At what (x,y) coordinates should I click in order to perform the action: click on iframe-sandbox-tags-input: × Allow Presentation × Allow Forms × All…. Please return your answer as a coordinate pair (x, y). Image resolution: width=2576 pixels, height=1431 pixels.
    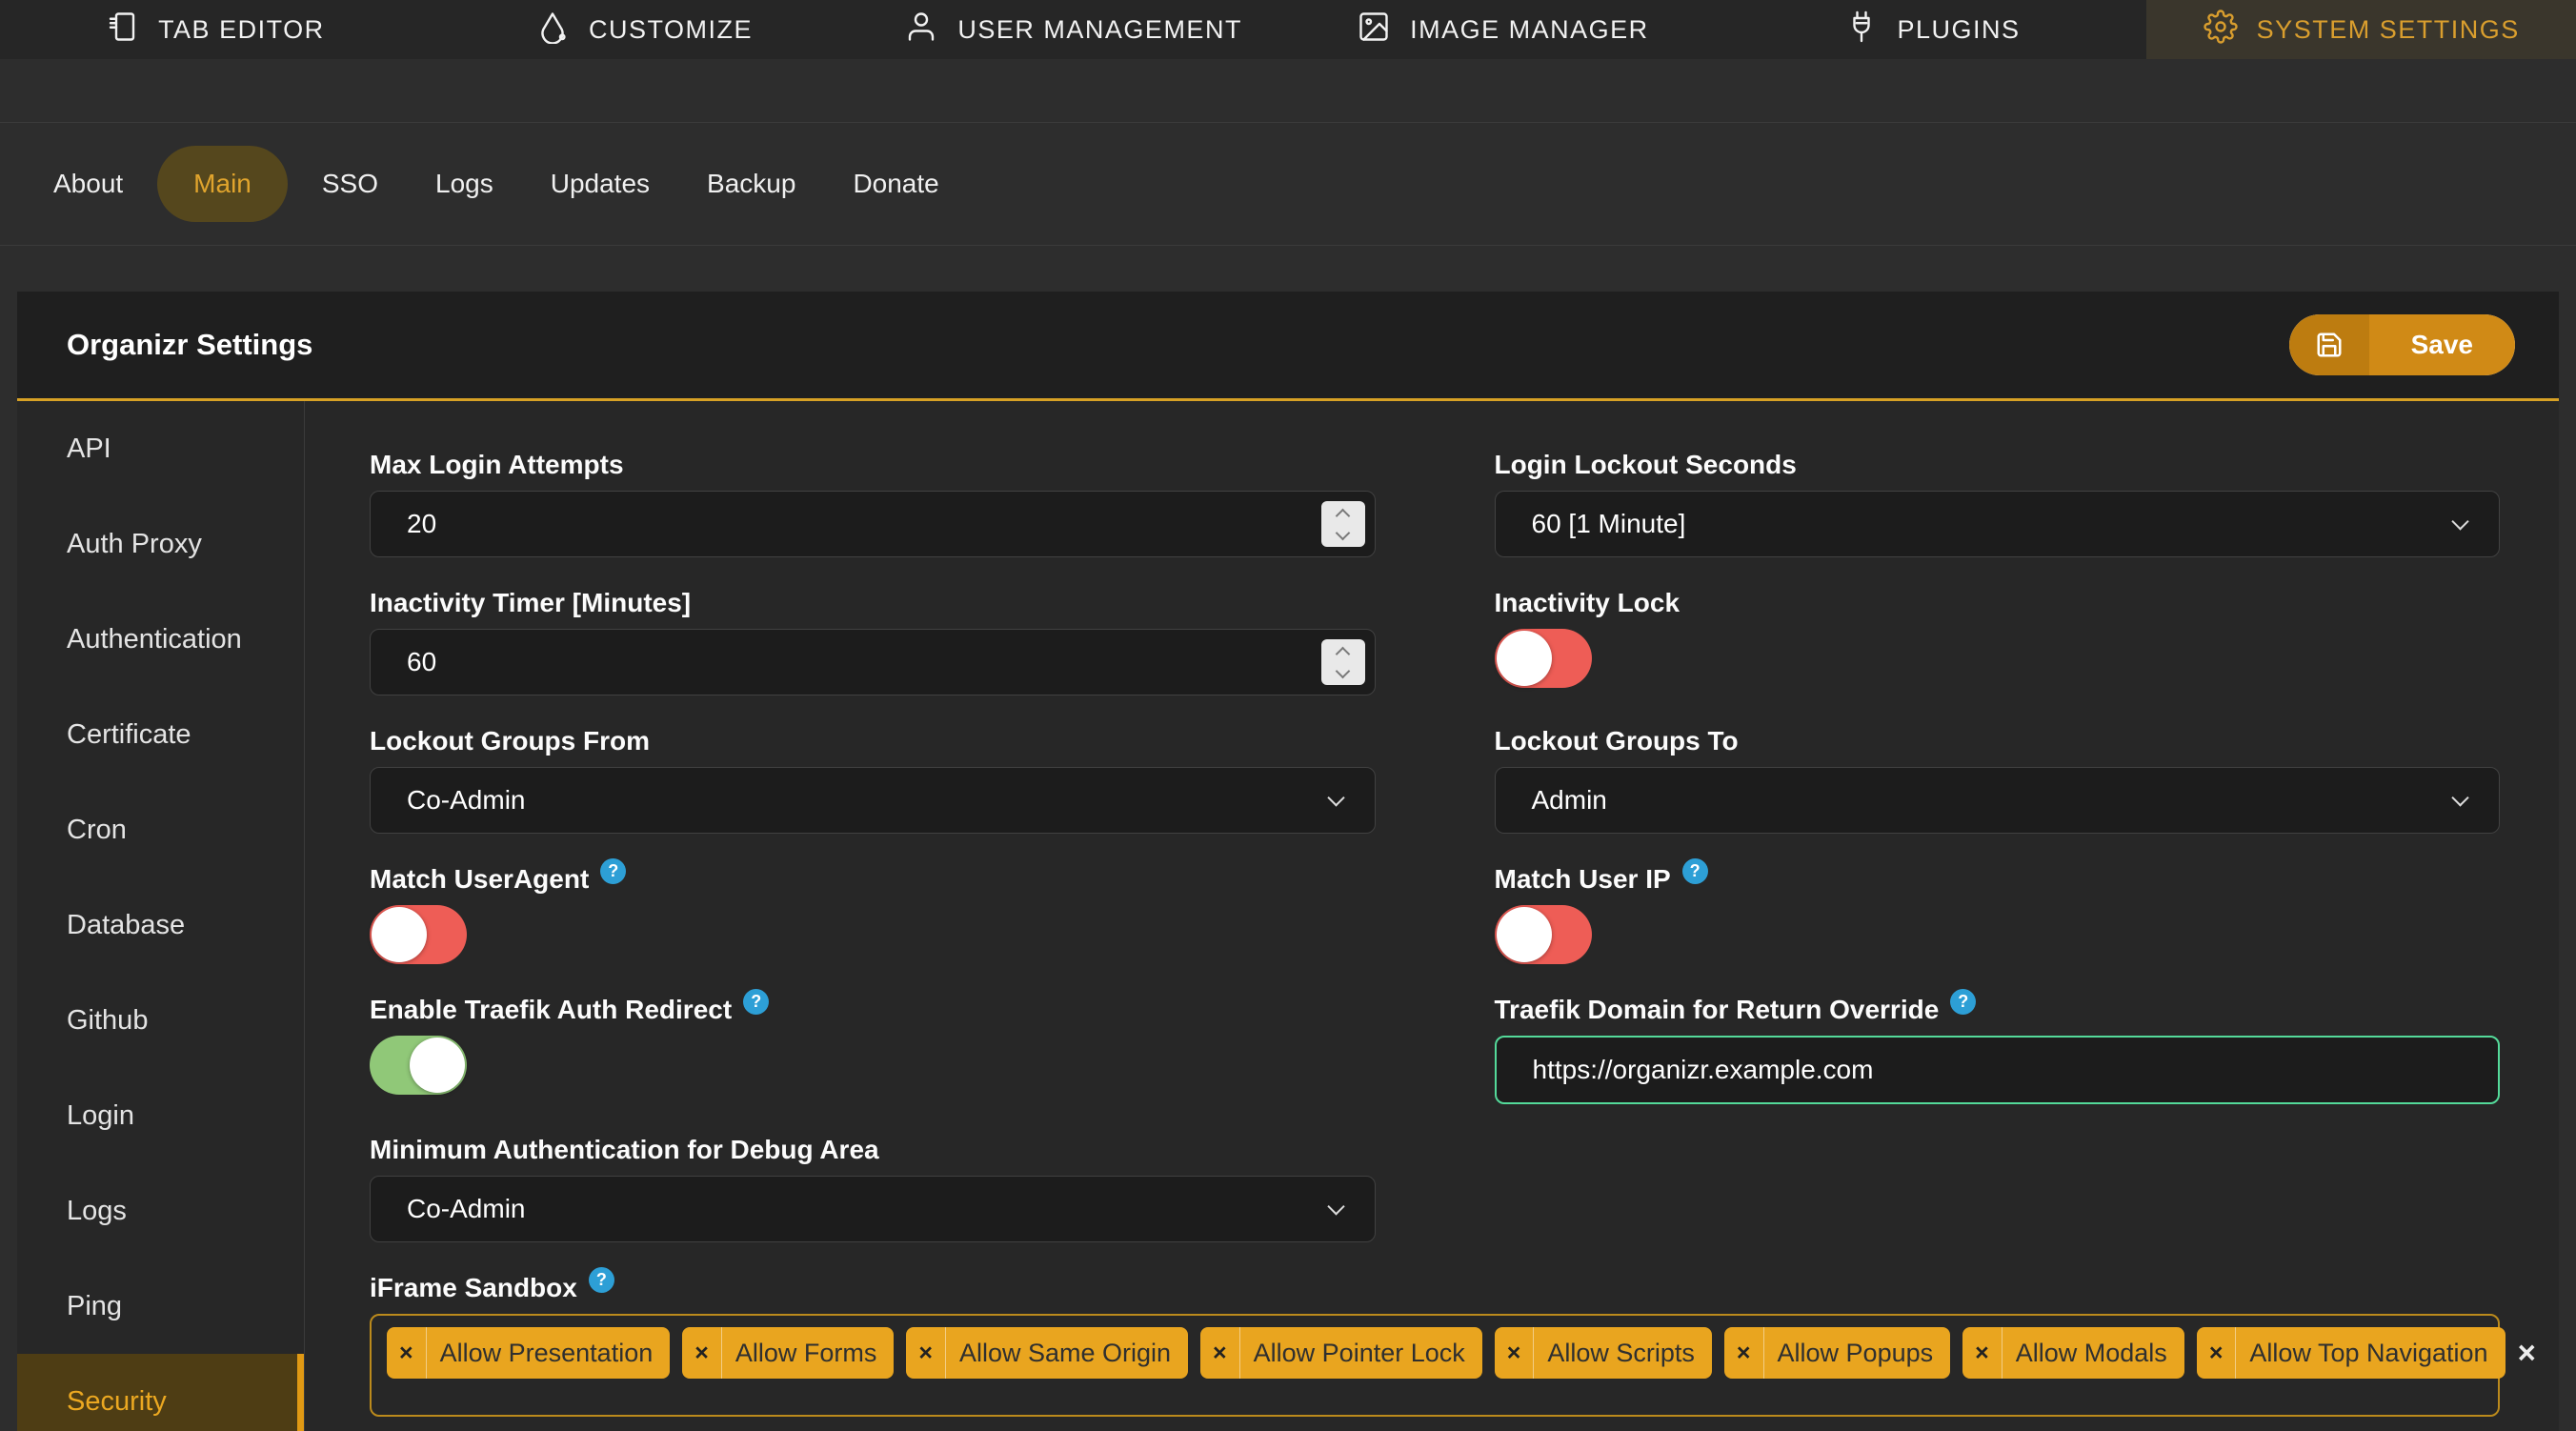
    Looking at the image, I should click on (1453, 1365).